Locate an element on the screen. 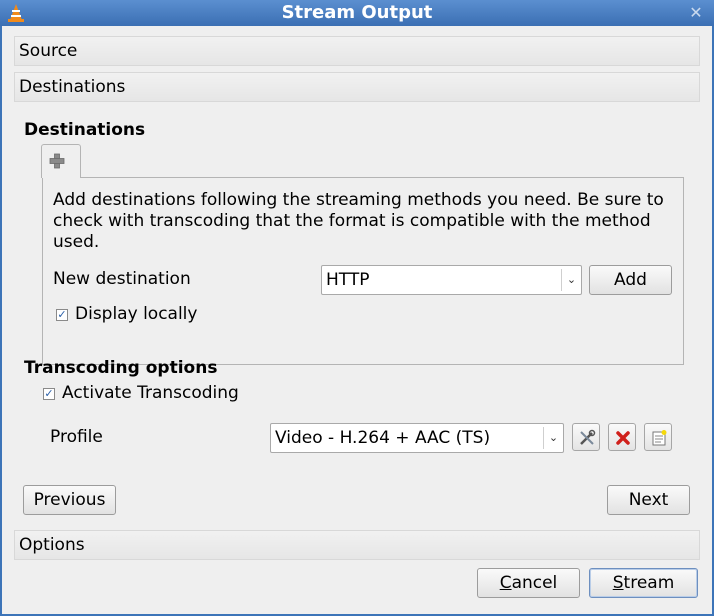 Image resolution: width=714 pixels, height=616 pixels. stream-mnemonic: S is located at coordinates (618, 583).